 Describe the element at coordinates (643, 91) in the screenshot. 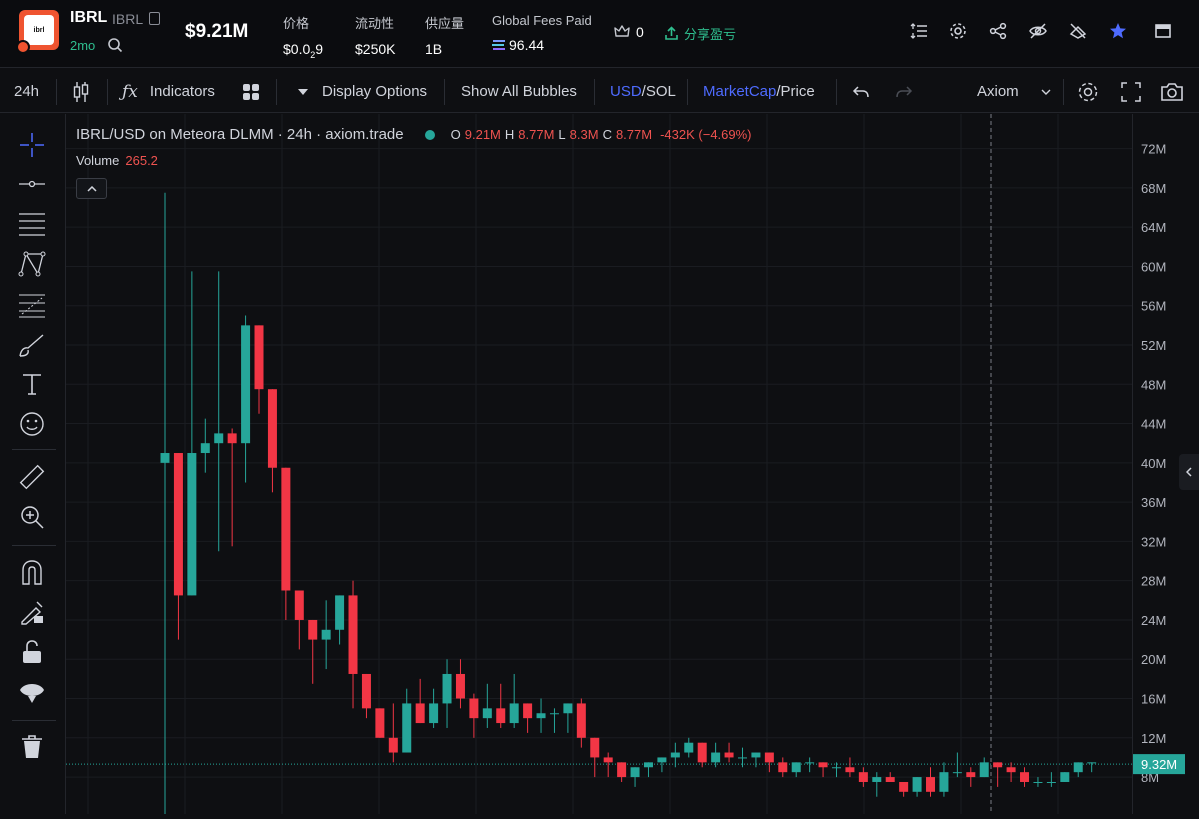

I see `currency-toggle: USD / SOL` at that location.